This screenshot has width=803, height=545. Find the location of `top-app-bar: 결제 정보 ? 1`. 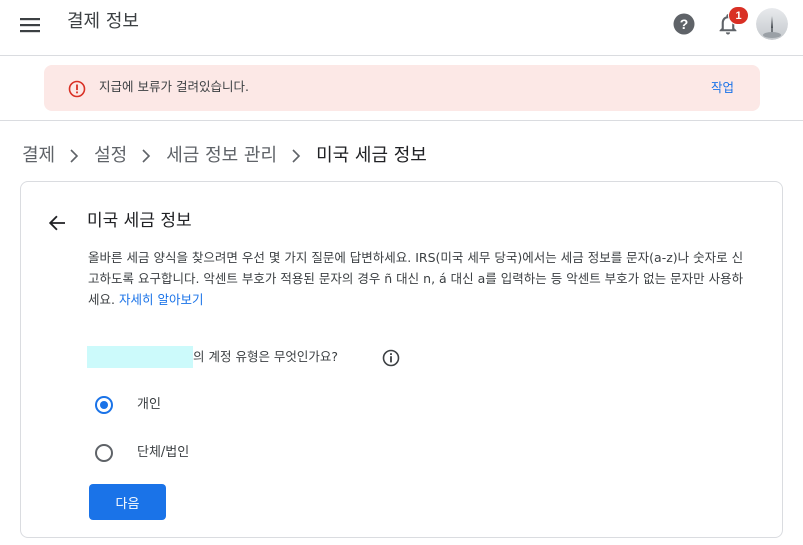

top-app-bar: 결제 정보 ? 1 is located at coordinates (401, 28).